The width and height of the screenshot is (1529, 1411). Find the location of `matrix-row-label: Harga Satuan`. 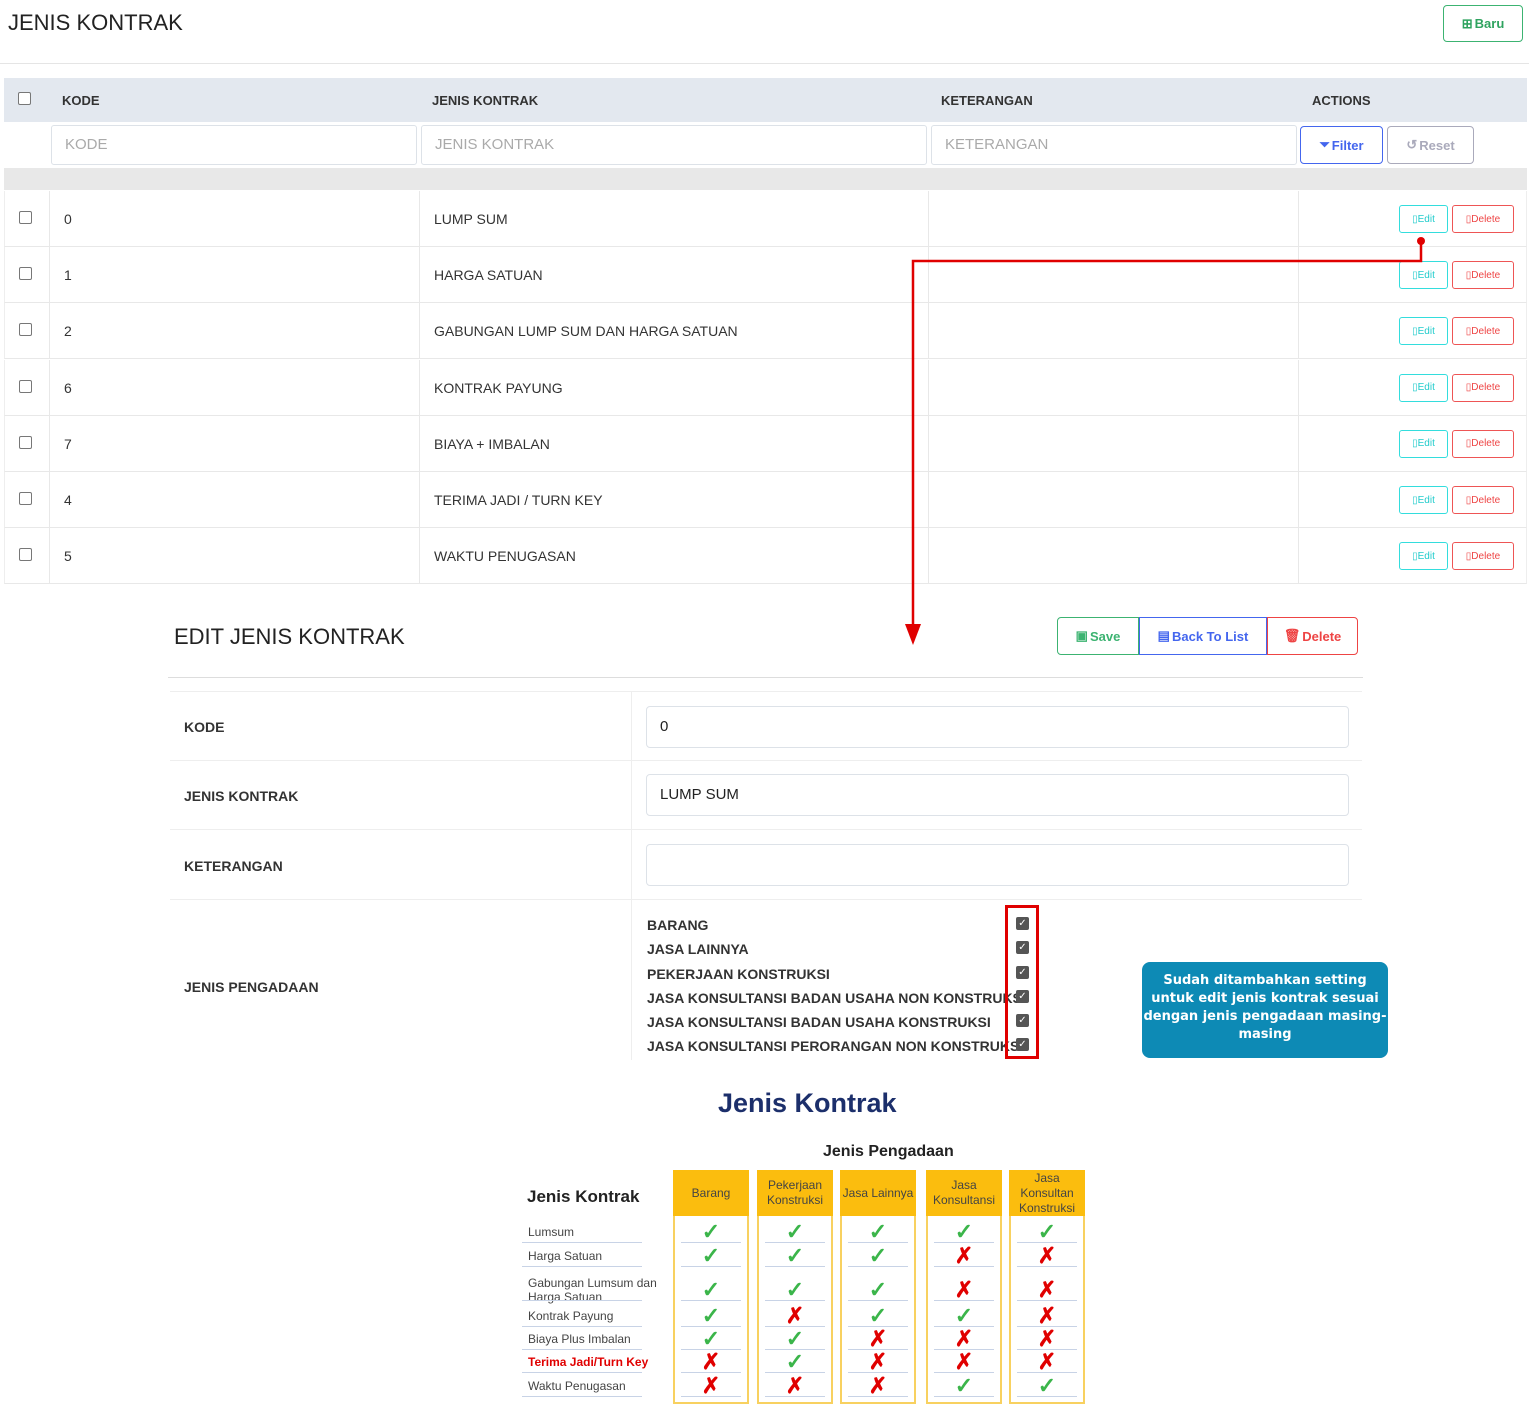

matrix-row-label: Harga Satuan is located at coordinates (565, 1256).